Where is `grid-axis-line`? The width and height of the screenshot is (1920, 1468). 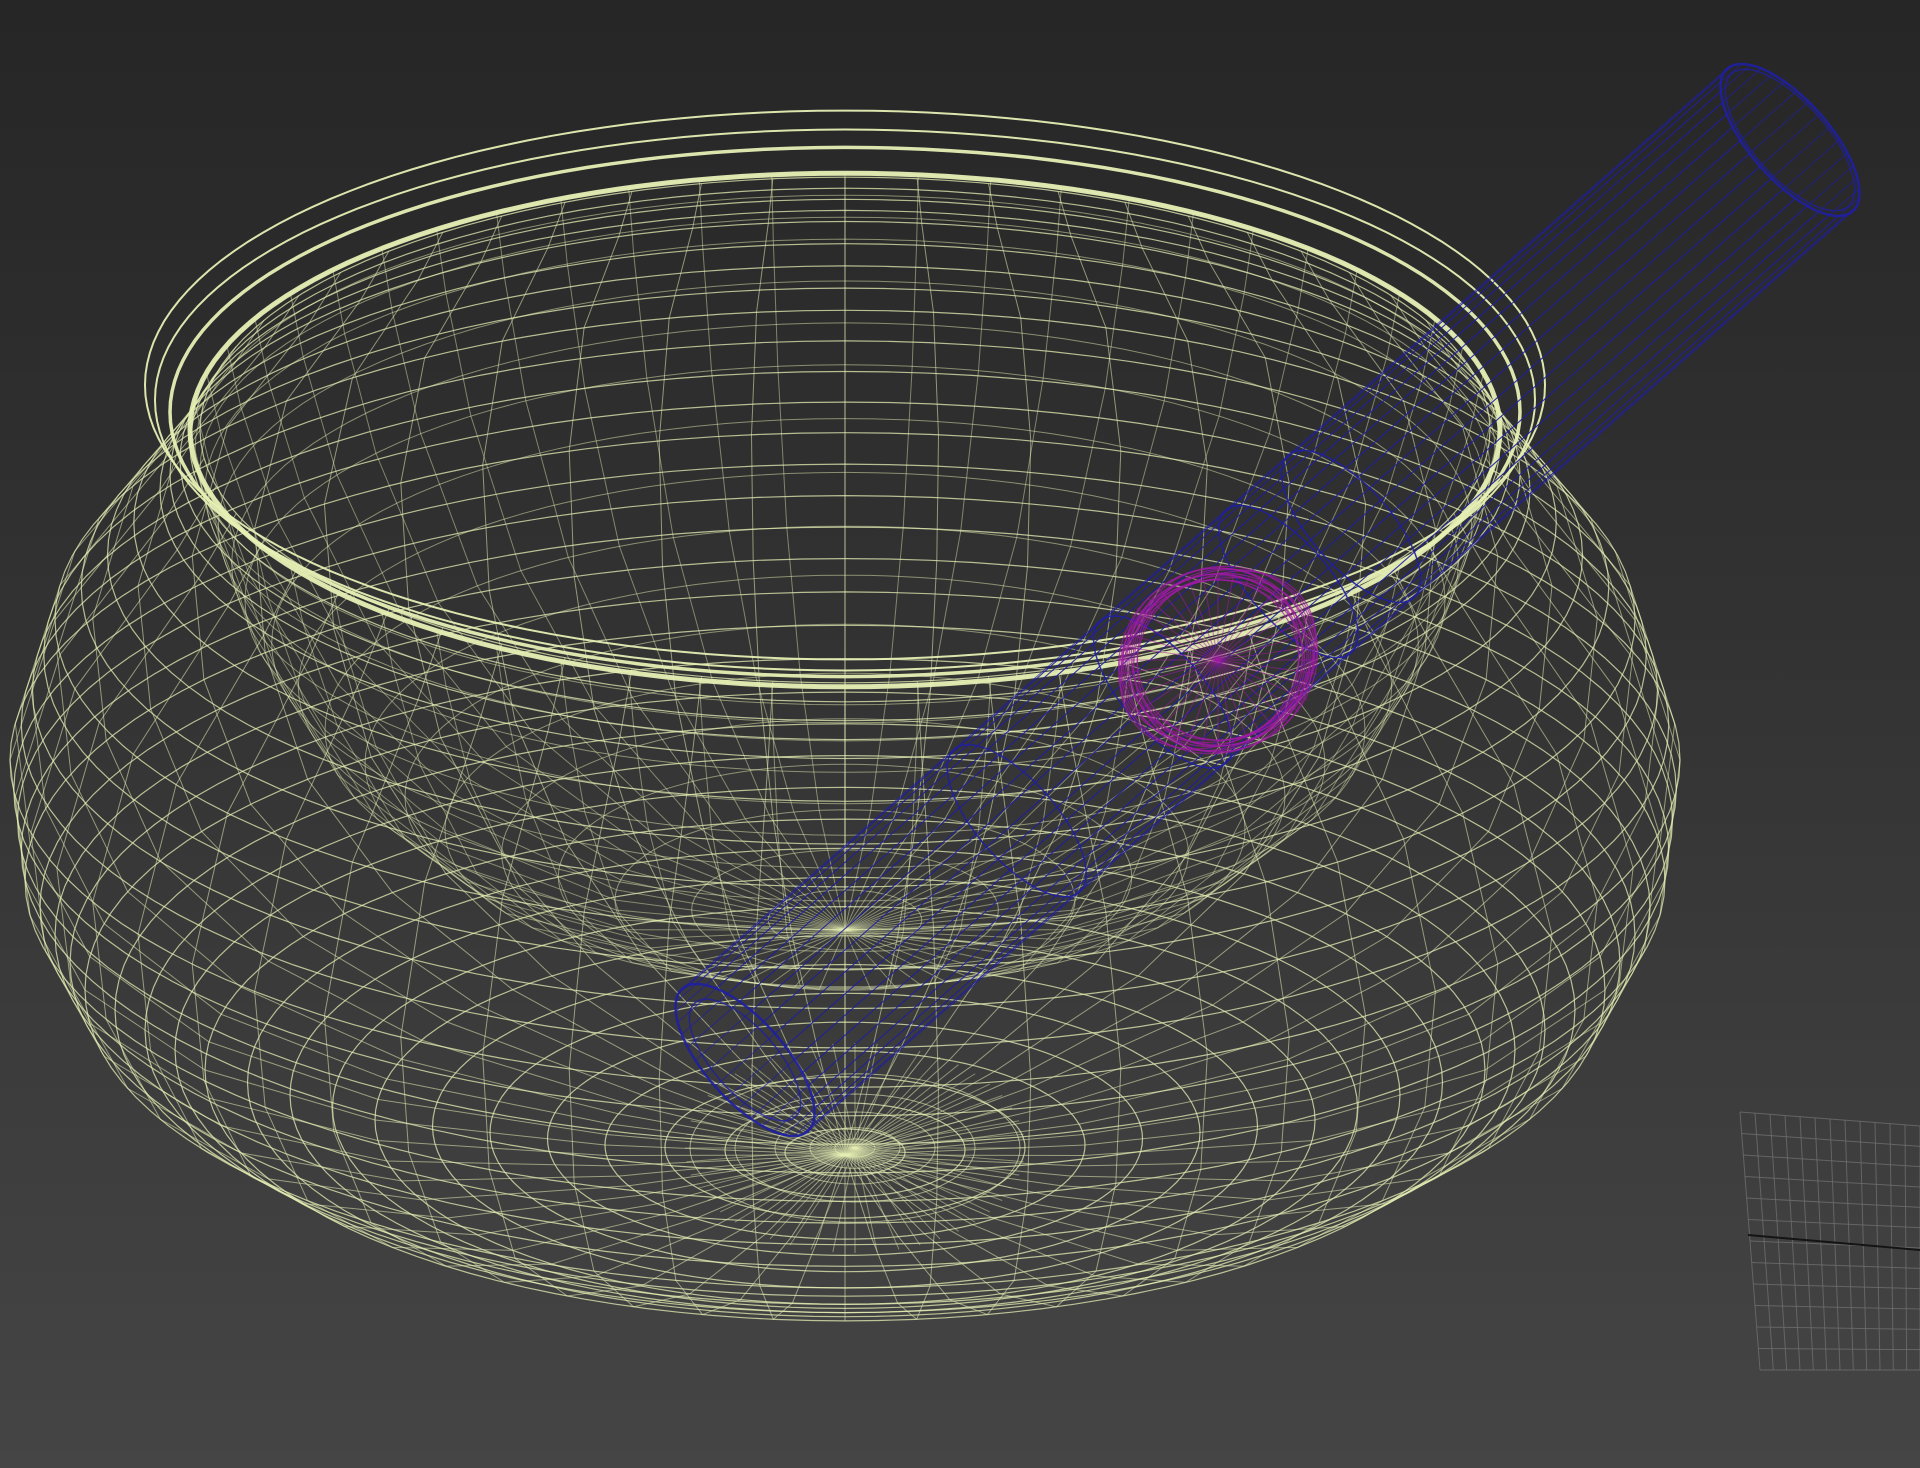 grid-axis-line is located at coordinates (1833, 1242).